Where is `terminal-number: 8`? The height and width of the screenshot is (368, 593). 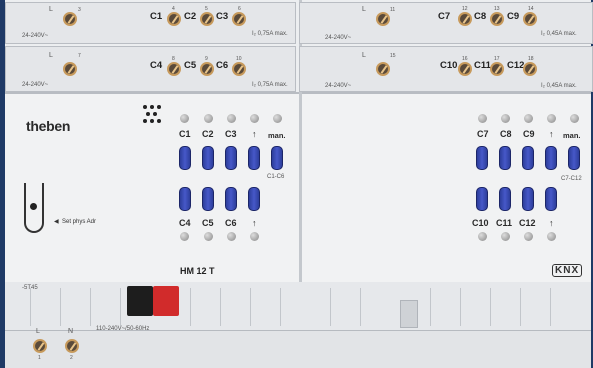 terminal-number: 8 is located at coordinates (173, 59).